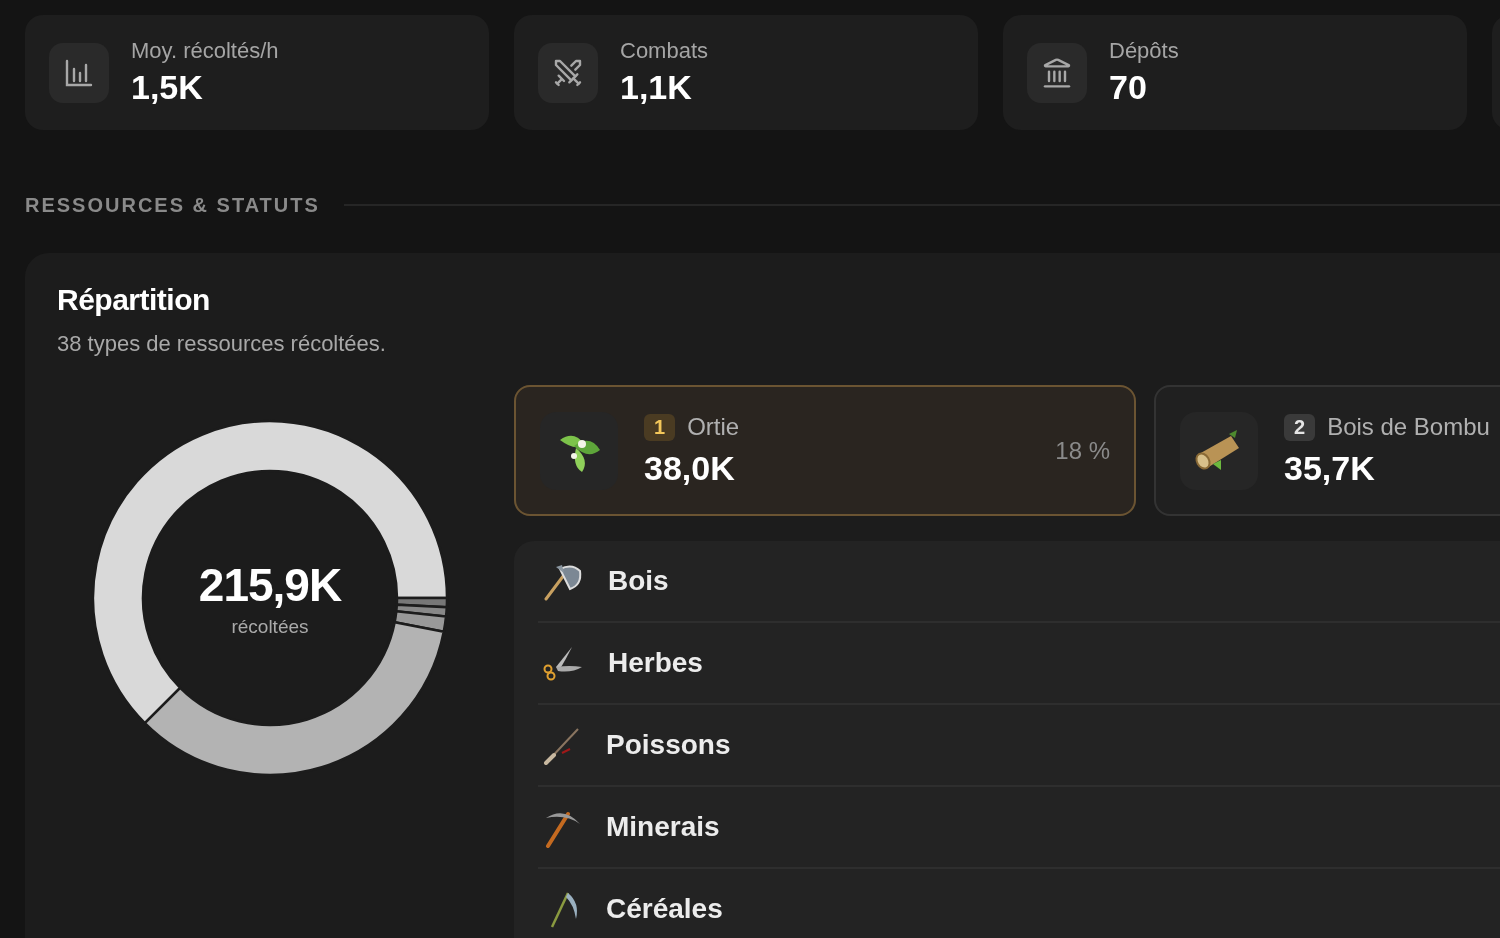 Image resolution: width=1500 pixels, height=938 pixels. Describe the element at coordinates (664, 51) in the screenshot. I see `stat-label: Combats` at that location.